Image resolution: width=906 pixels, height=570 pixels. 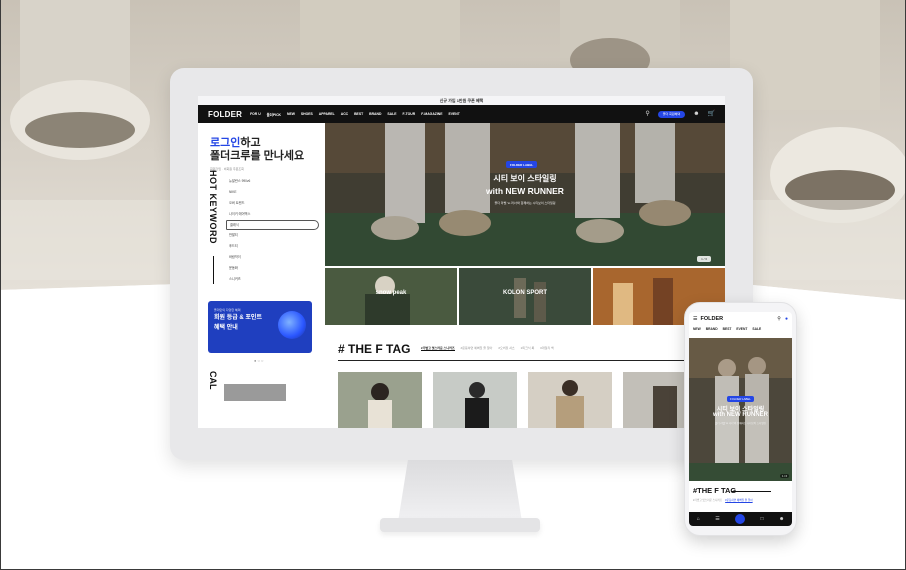 What do you see at coordinates (358, 114) in the screenshot?
I see `menu-item: BEST` at bounding box center [358, 114].